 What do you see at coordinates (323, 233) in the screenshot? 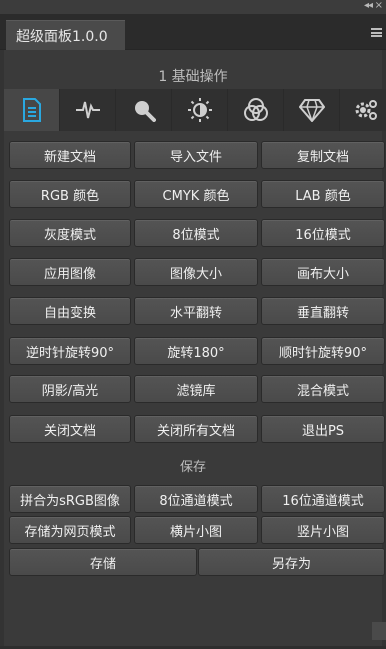
I see `16bit-mode-button: 16位模式` at bounding box center [323, 233].